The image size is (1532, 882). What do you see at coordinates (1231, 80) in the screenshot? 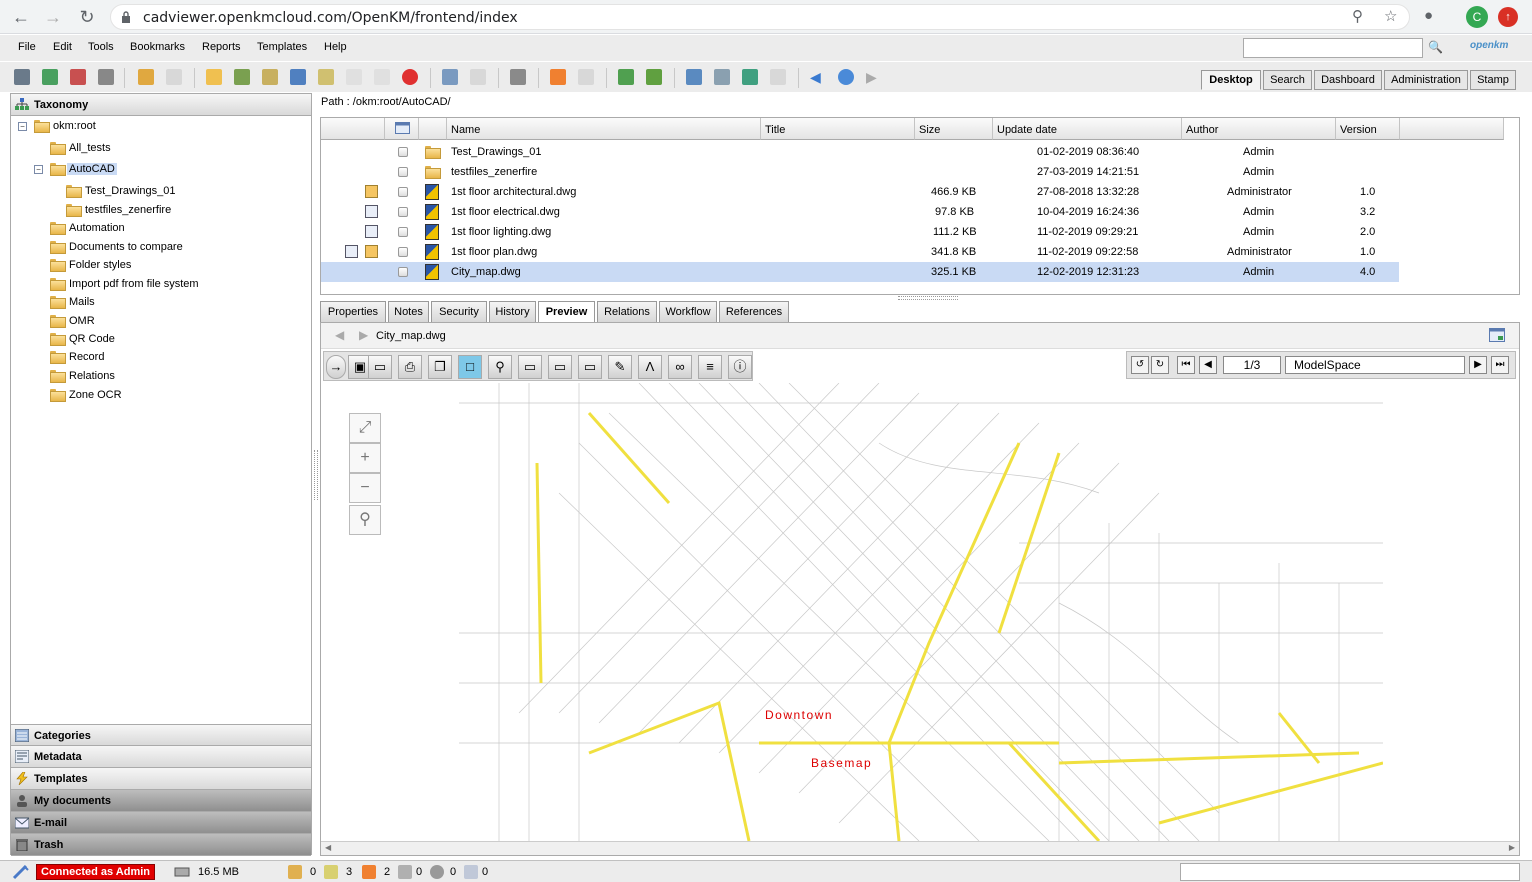
I see `tab-desktop: Desktop` at bounding box center [1231, 80].